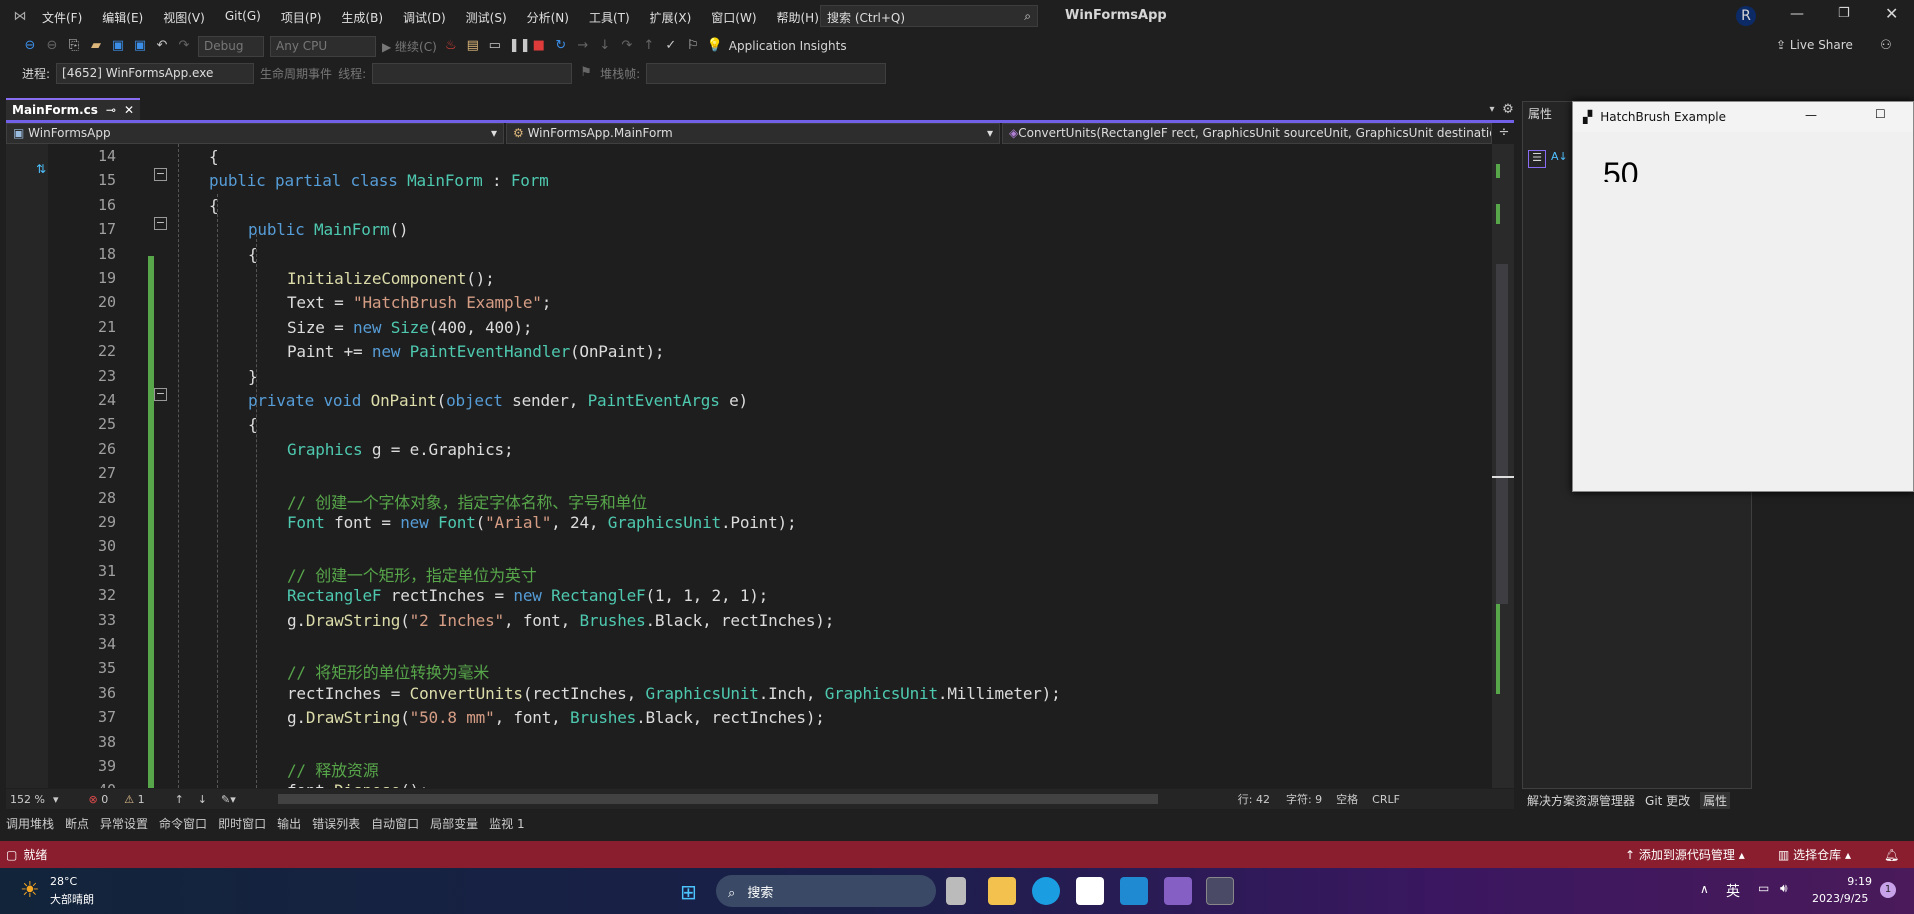 This screenshot has width=1914, height=914. I want to click on eol-indicator: CRLF, so click(1386, 799).